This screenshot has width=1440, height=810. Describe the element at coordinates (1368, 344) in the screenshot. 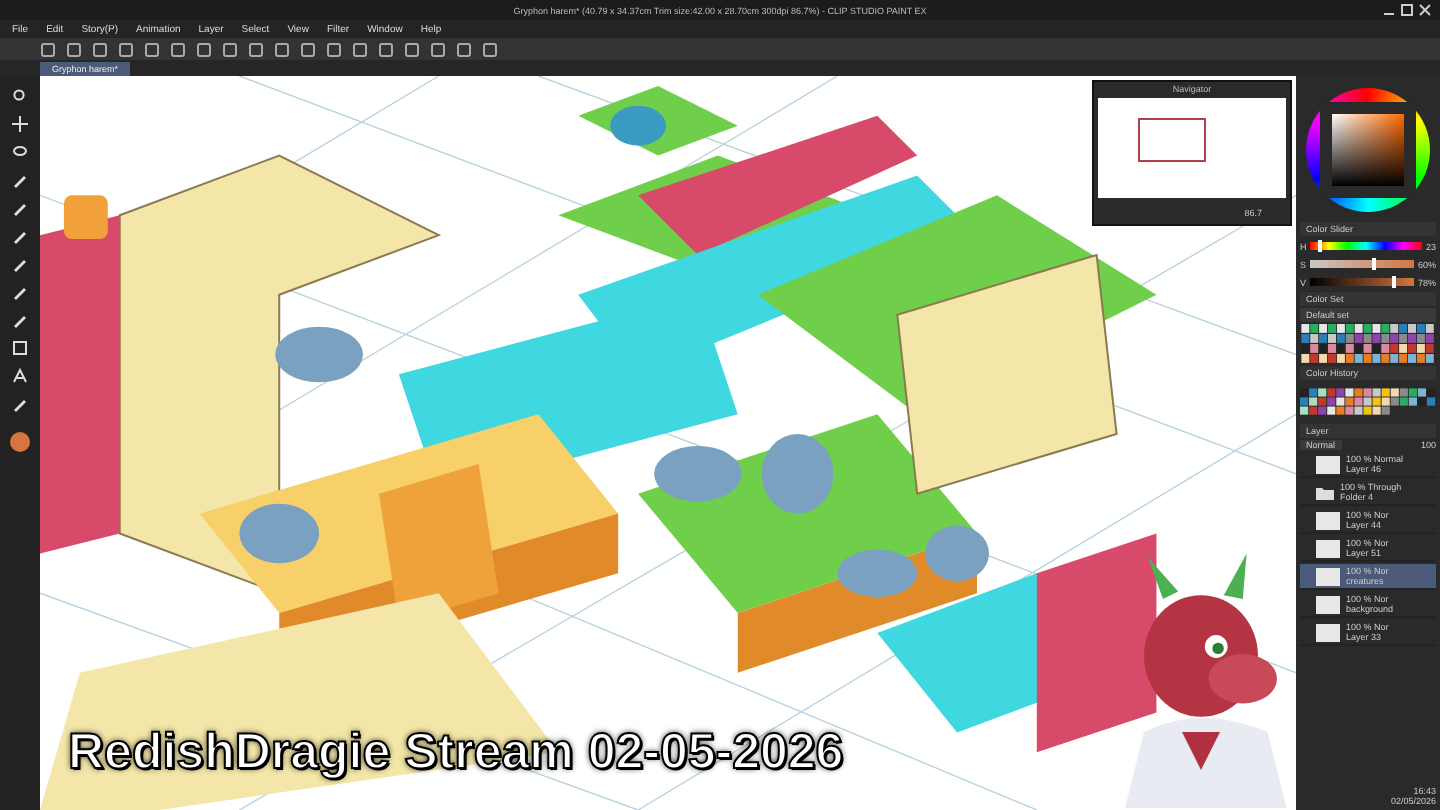

I see `color-set-grid` at that location.